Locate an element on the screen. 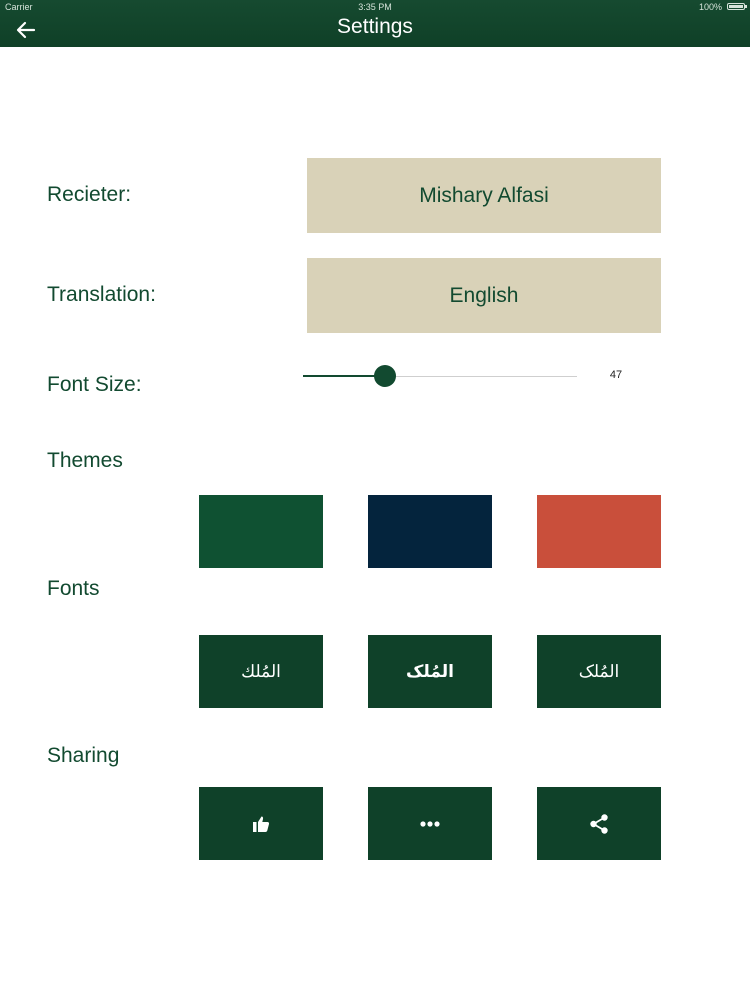 The image size is (750, 1000). font-option-3: المُلک is located at coordinates (599, 671).